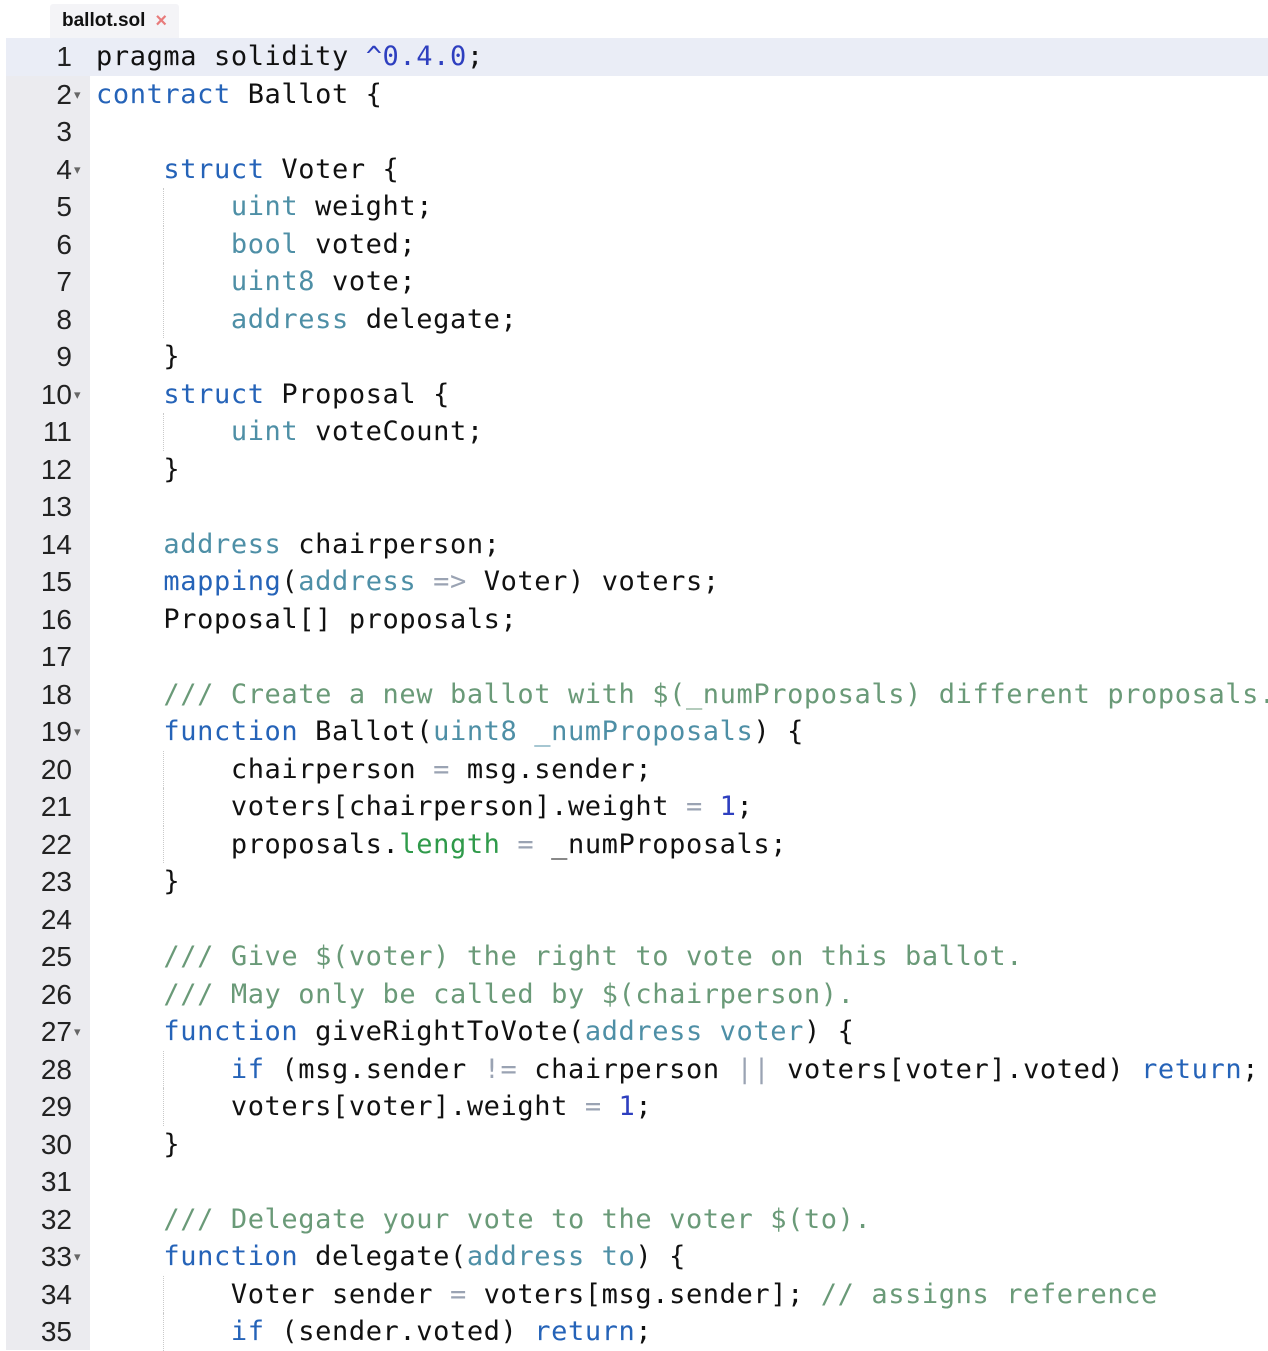 The image size is (1268, 1351). I want to click on code-text: struct Voter {, so click(247, 170).